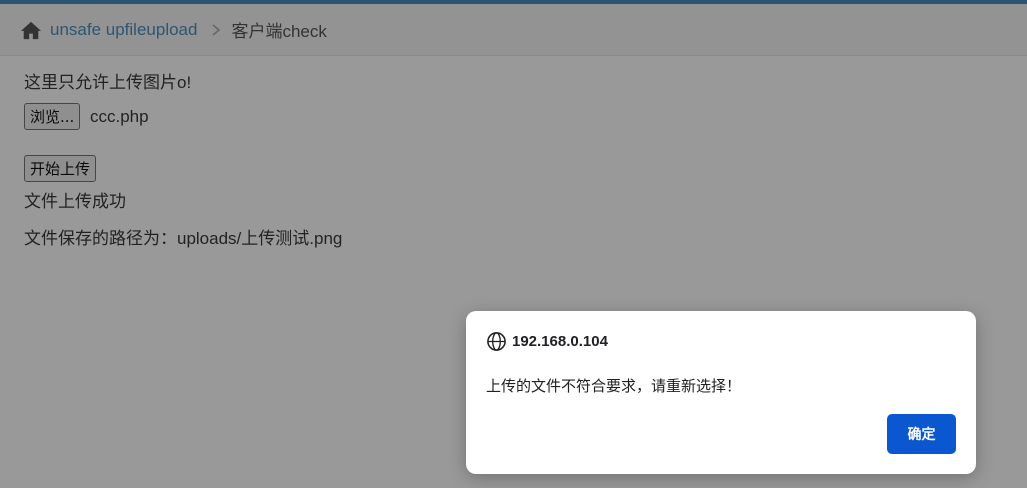 This screenshot has height=488, width=1027. I want to click on dialog-header: 192.168.0.104, so click(547, 341).